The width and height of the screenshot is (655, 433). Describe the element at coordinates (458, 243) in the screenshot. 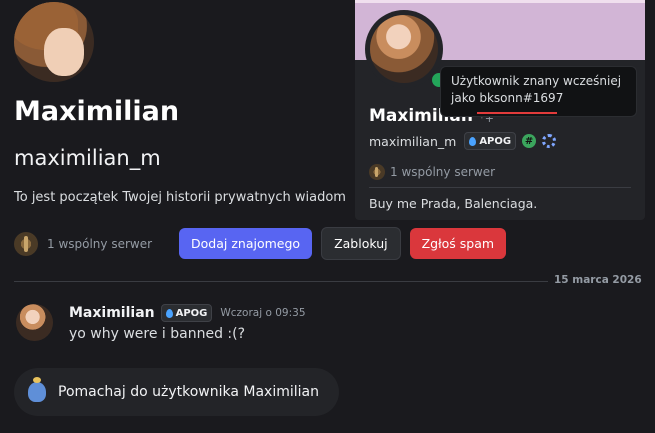

I see `report-spam-button: Zgłoś spam` at that location.